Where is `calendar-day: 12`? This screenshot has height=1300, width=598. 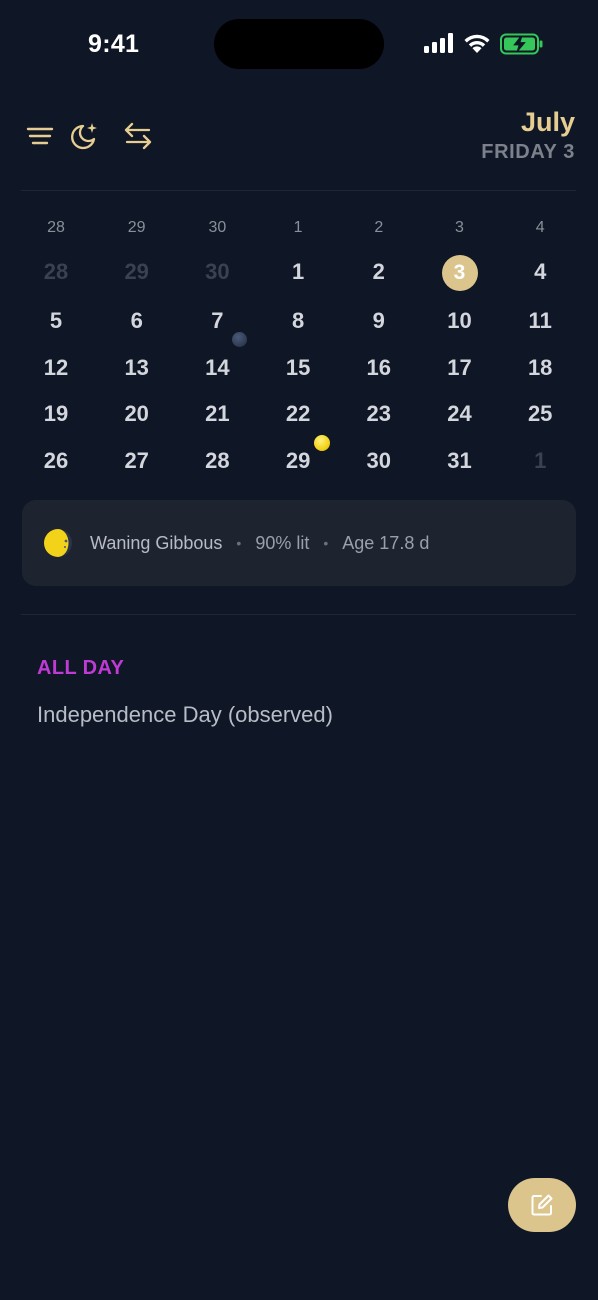 calendar-day: 12 is located at coordinates (56, 368).